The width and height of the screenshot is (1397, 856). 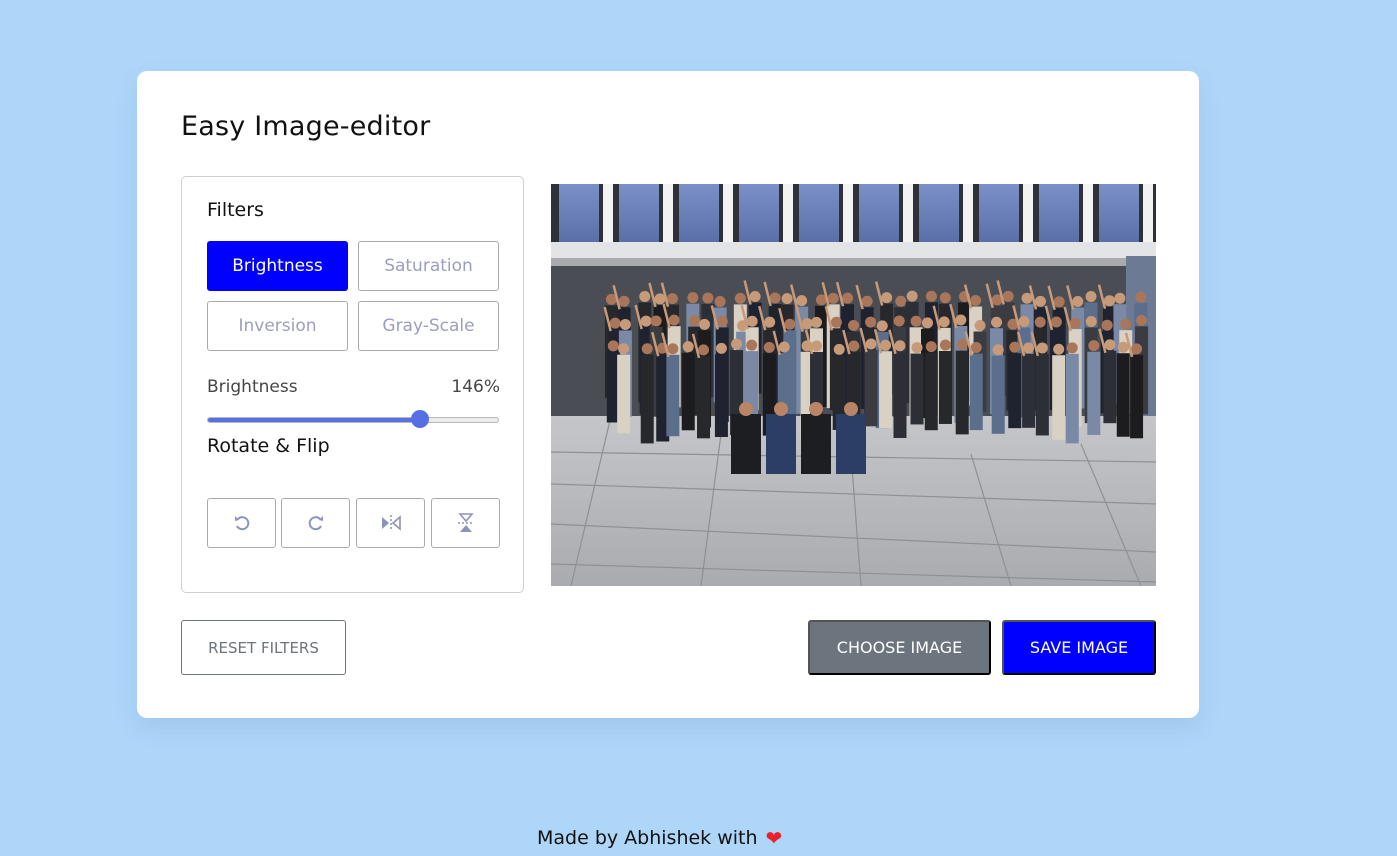 I want to click on slider-info: Brightness 146%, so click(x=353, y=387).